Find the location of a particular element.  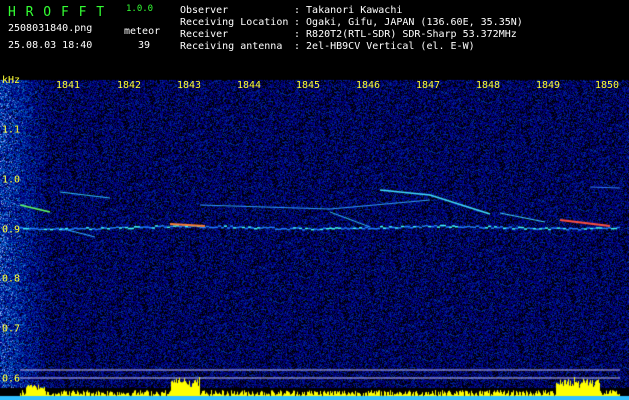

file-name: 2508031840.png is located at coordinates (50, 28).